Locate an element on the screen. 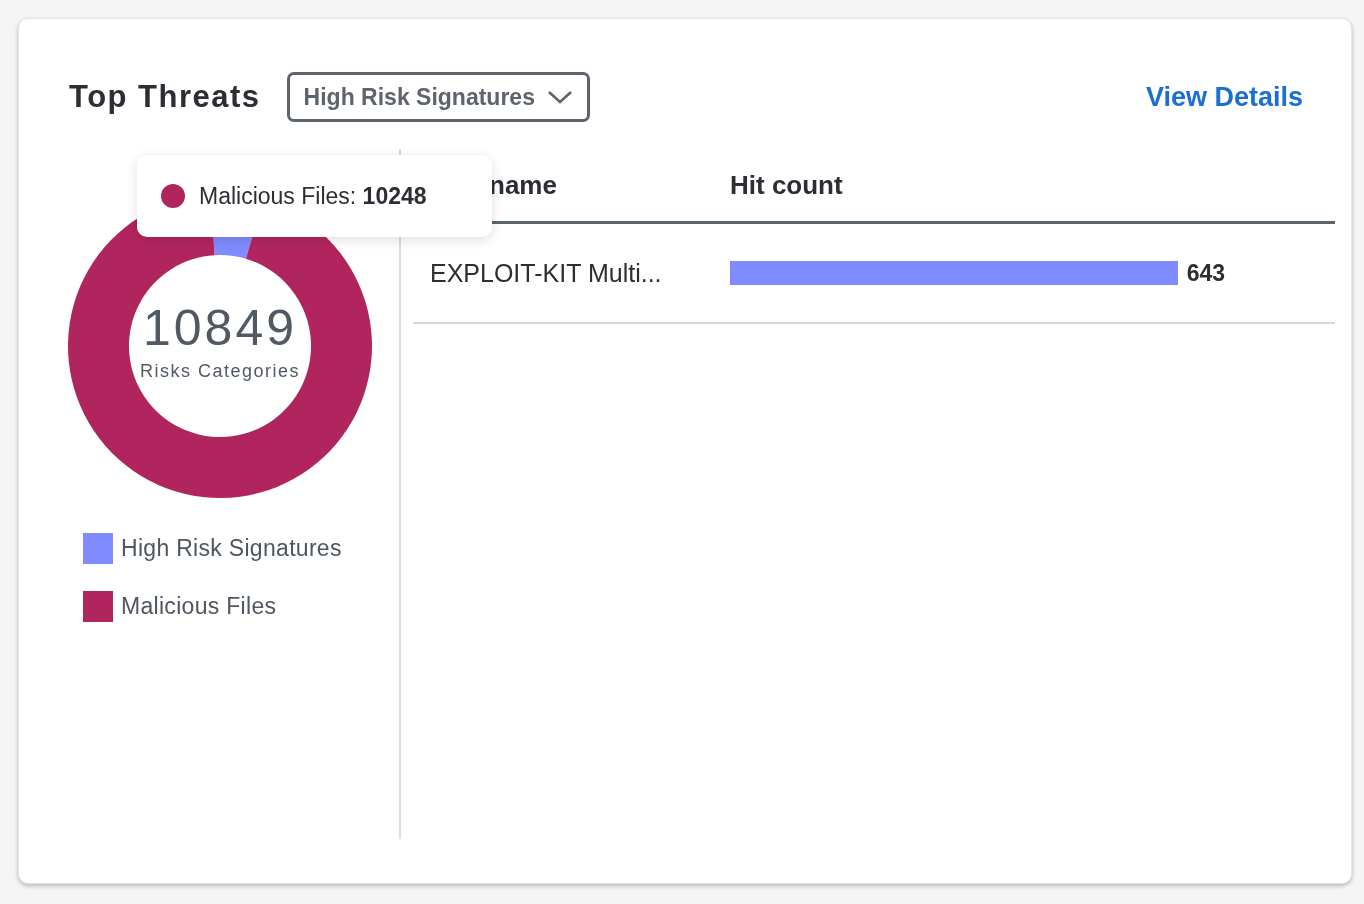  tooltip-text: Malicious Files: 10248 is located at coordinates (313, 196).